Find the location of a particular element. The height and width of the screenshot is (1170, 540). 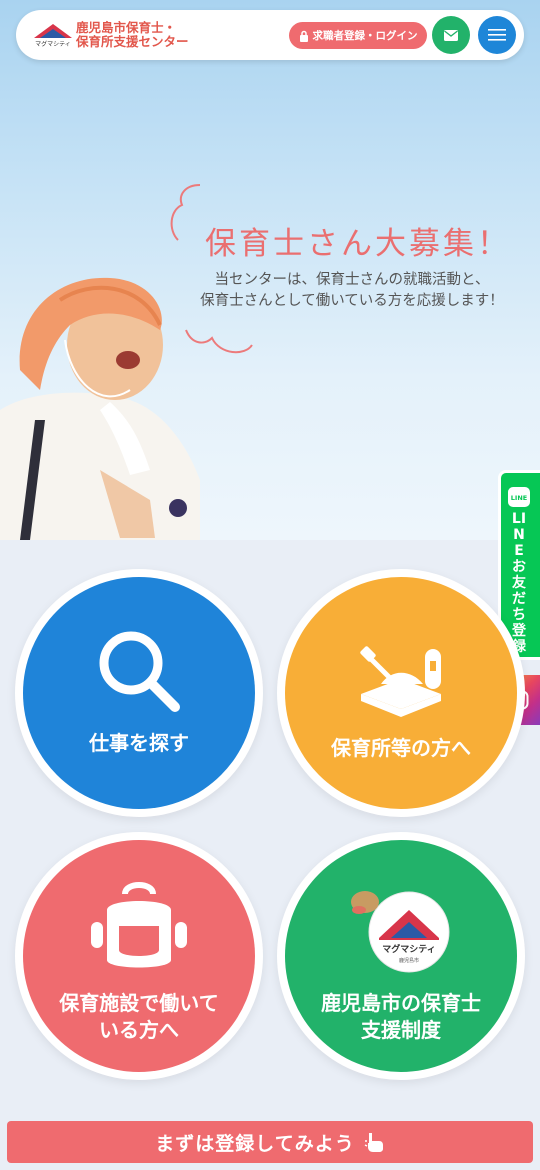

child-illustration is located at coordinates (100, 408).